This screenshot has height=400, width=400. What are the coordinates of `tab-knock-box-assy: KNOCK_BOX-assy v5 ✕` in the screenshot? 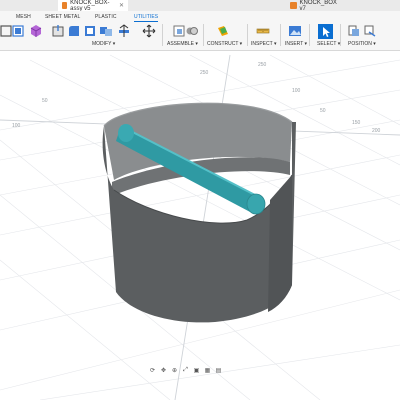 It's located at (93, 6).